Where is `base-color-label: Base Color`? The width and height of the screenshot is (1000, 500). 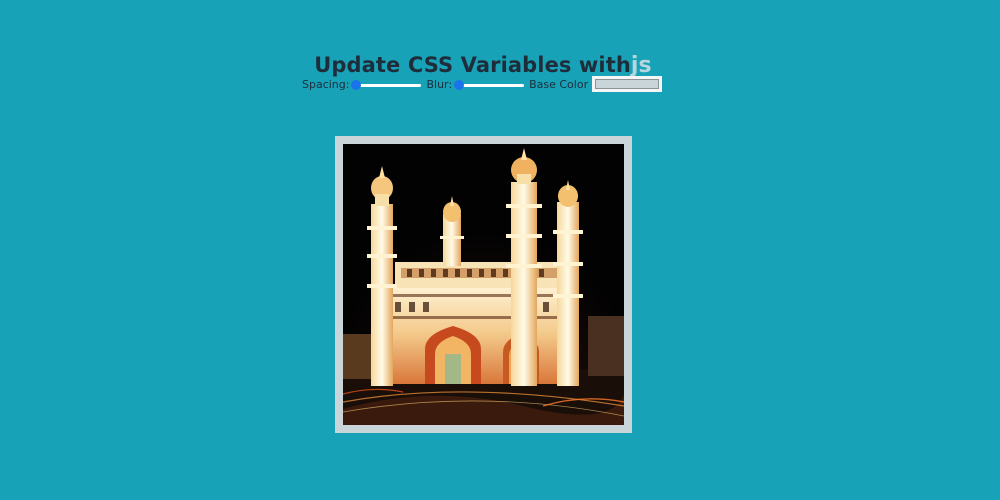
base-color-label: Base Color is located at coordinates (559, 84).